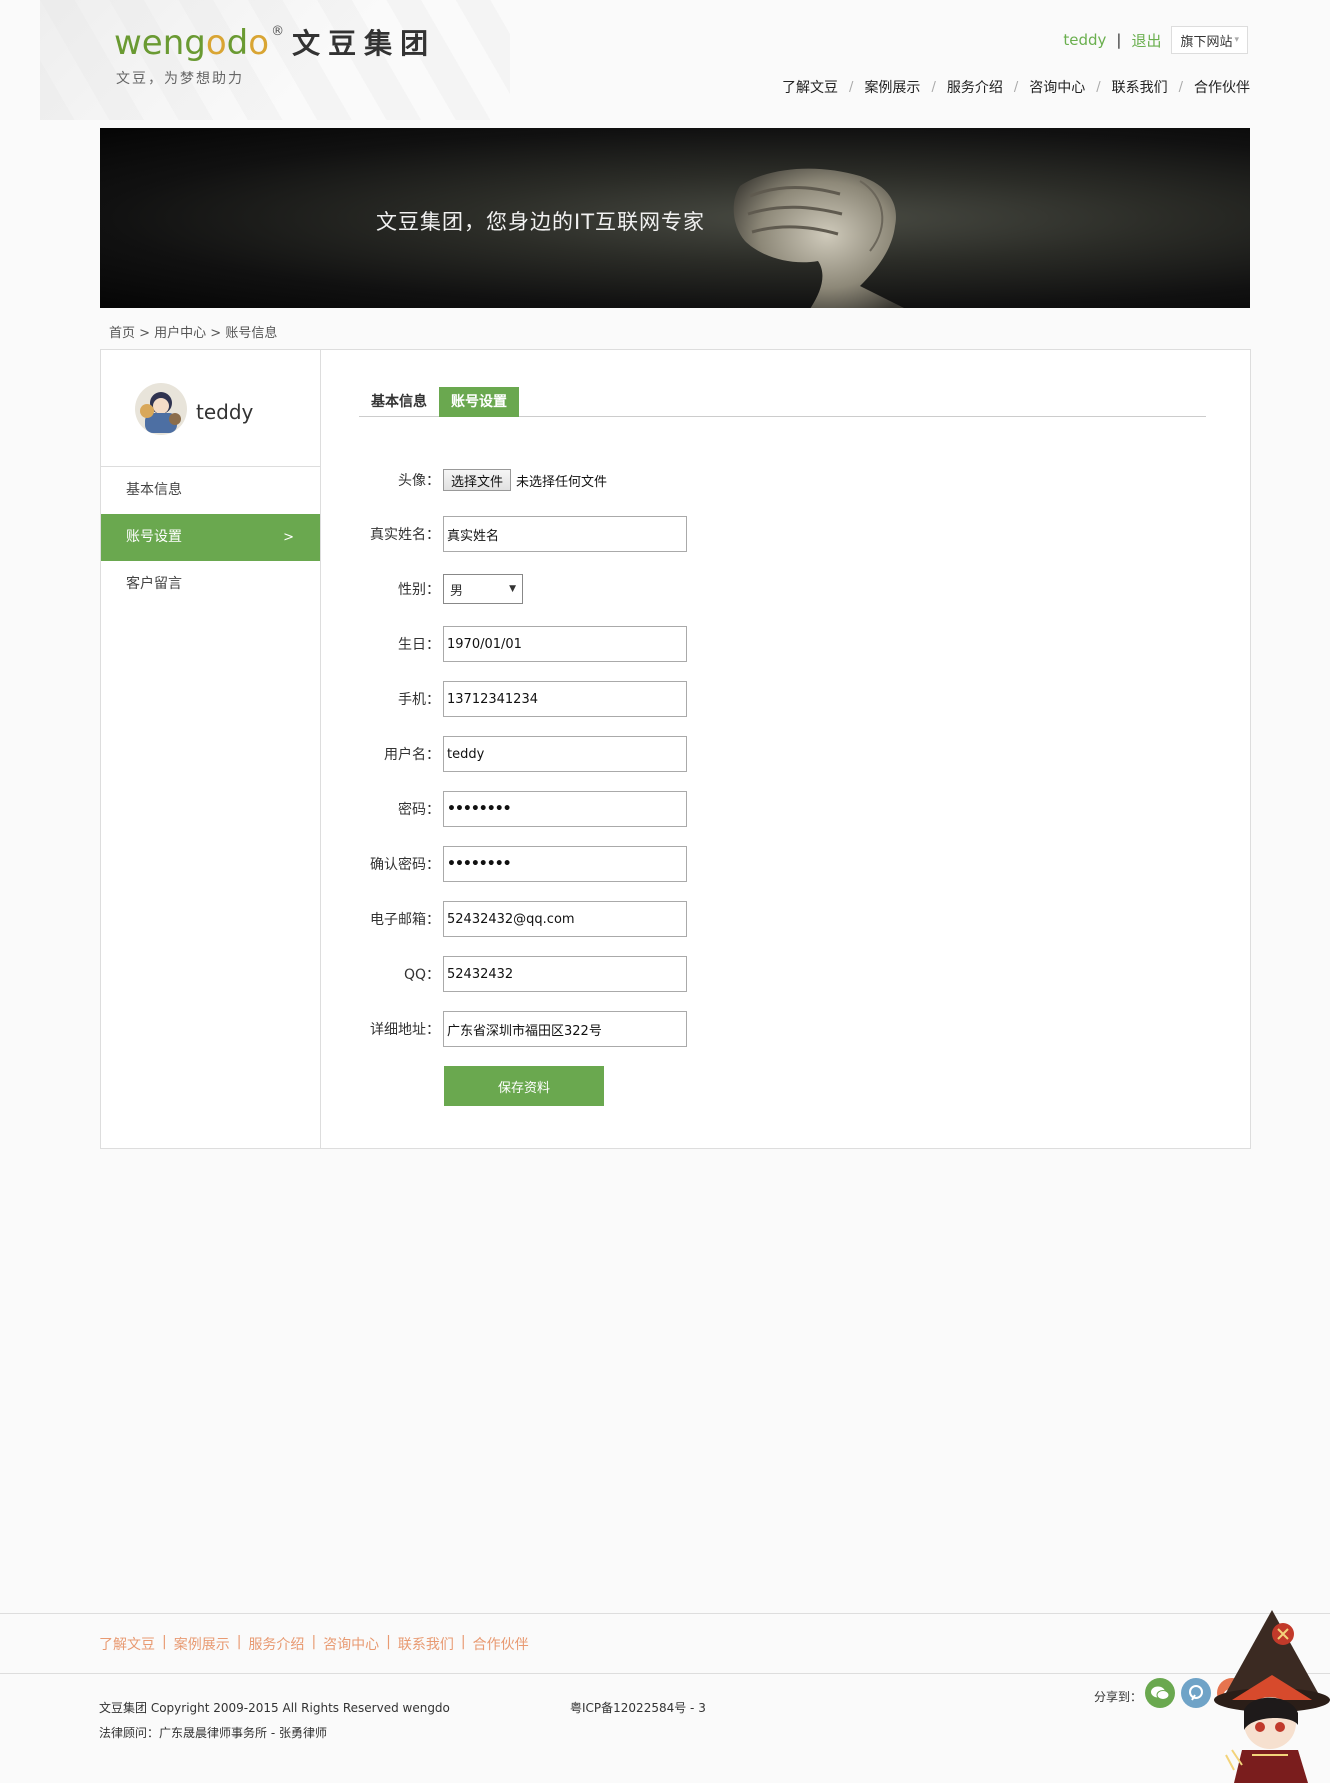 The width and height of the screenshot is (1330, 1783). I want to click on sidebar: teddy 基本信息 账号设置 > 客户留言, so click(211, 749).